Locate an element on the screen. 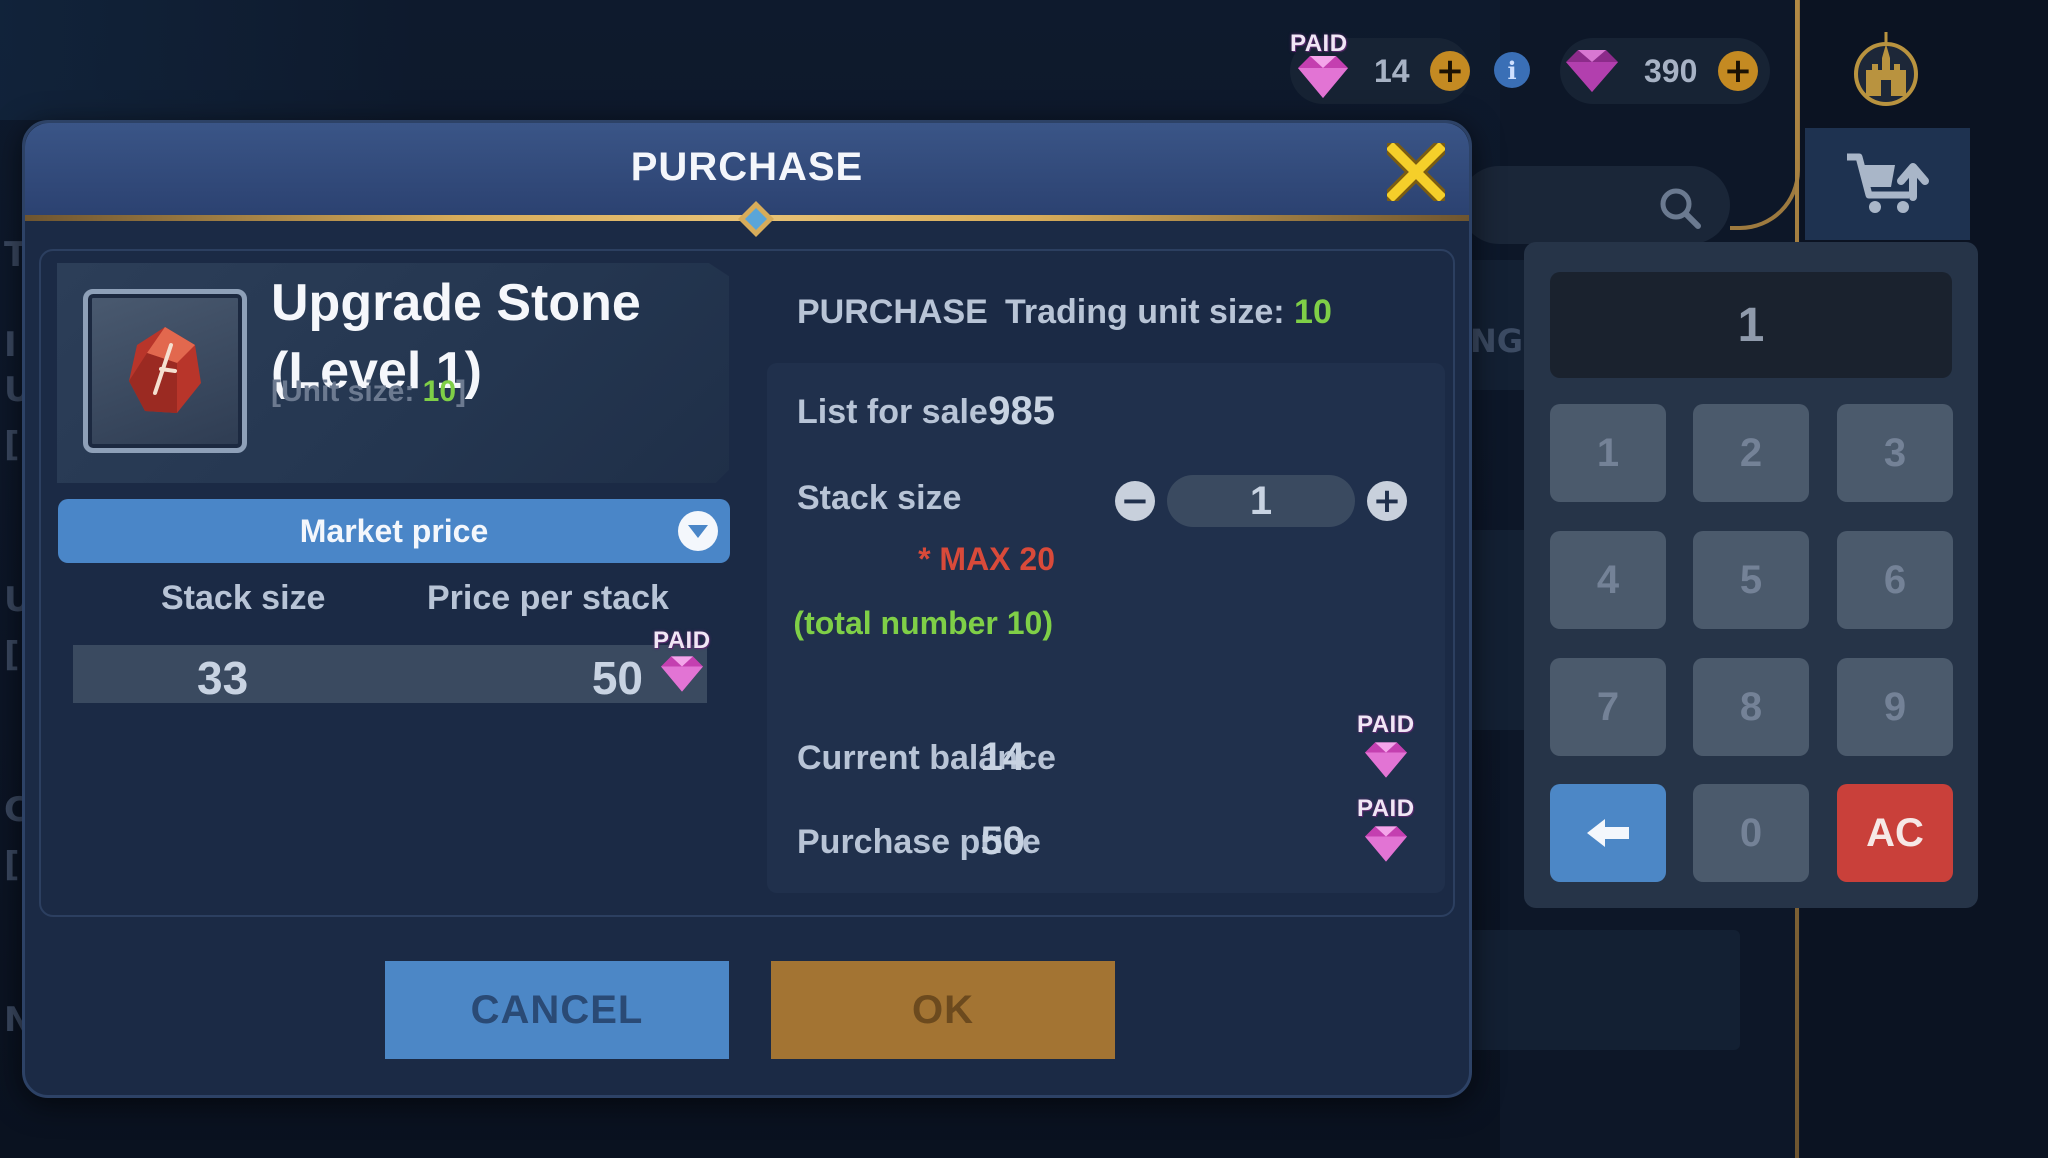 The width and height of the screenshot is (2048, 1158). item-unit-size: [Unit size: 10] is located at coordinates (369, 391).